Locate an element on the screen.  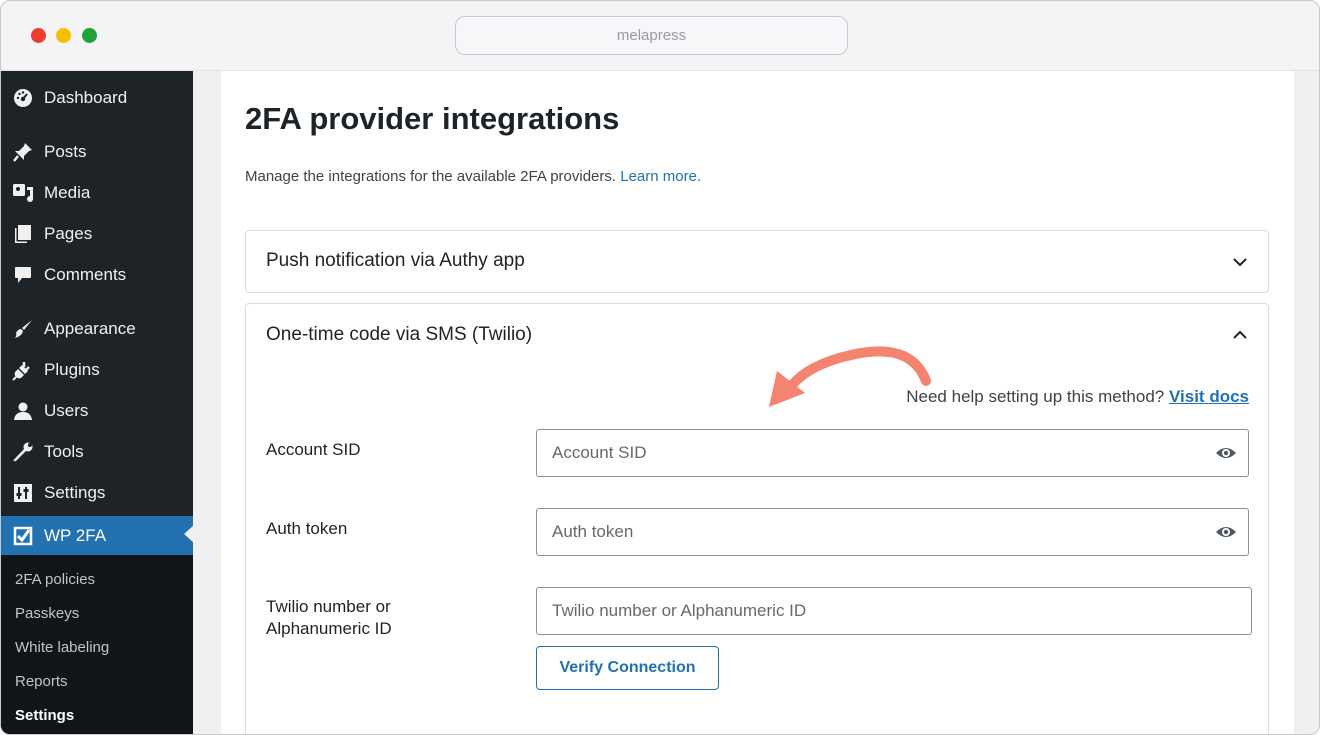
chevron-up-icon is located at coordinates (1240, 335).